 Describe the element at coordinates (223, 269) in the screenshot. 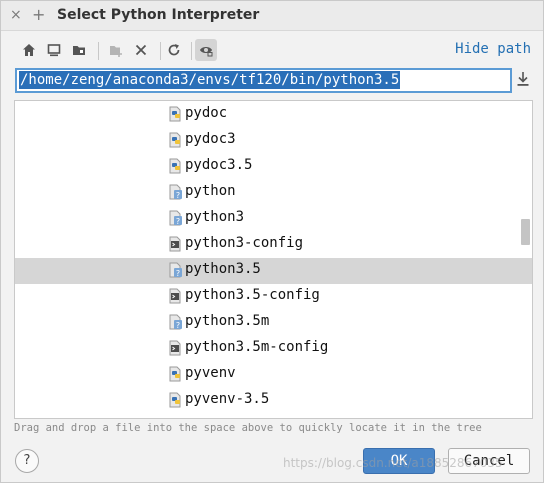

I see `tree-row-label: python3.5` at that location.